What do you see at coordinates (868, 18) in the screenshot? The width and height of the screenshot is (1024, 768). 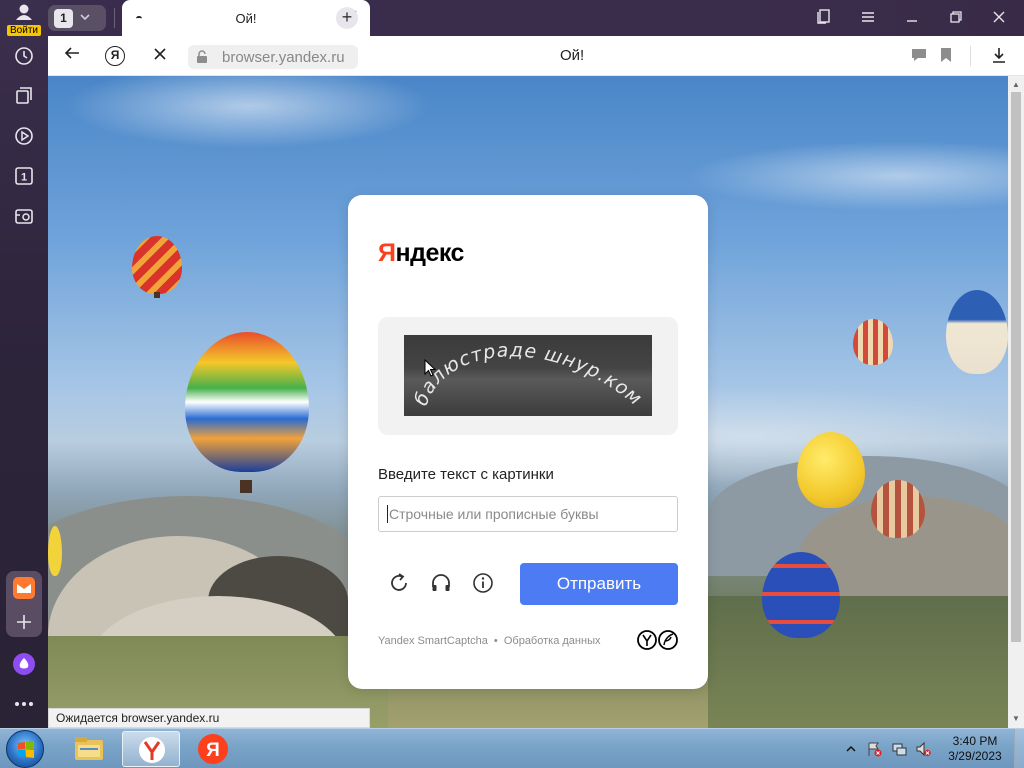 I see `menu-icon` at bounding box center [868, 18].